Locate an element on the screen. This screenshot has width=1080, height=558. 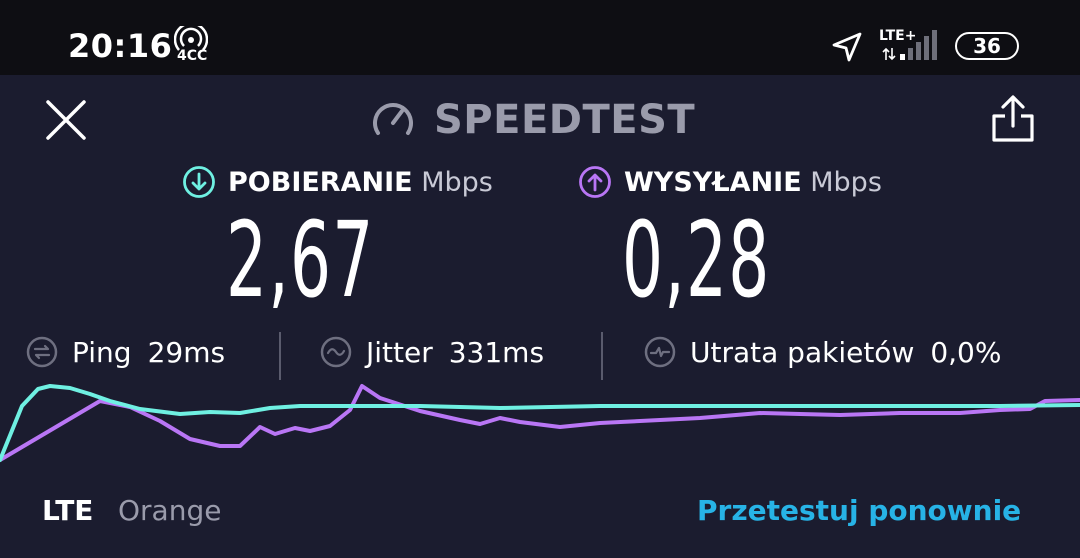
download-label: POBIERANIE is located at coordinates (320, 182).